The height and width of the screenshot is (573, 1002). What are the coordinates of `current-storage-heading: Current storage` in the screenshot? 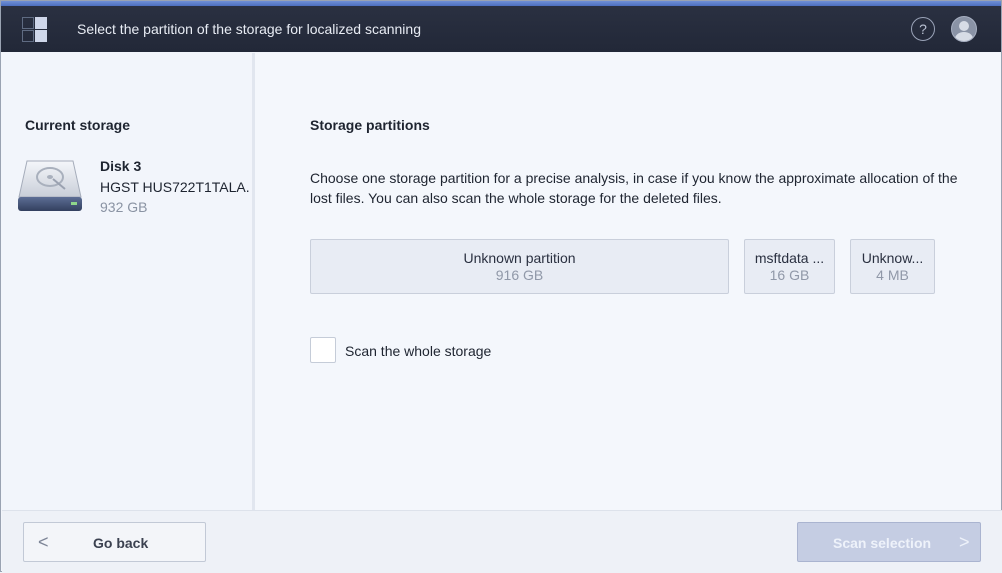 It's located at (78, 125).